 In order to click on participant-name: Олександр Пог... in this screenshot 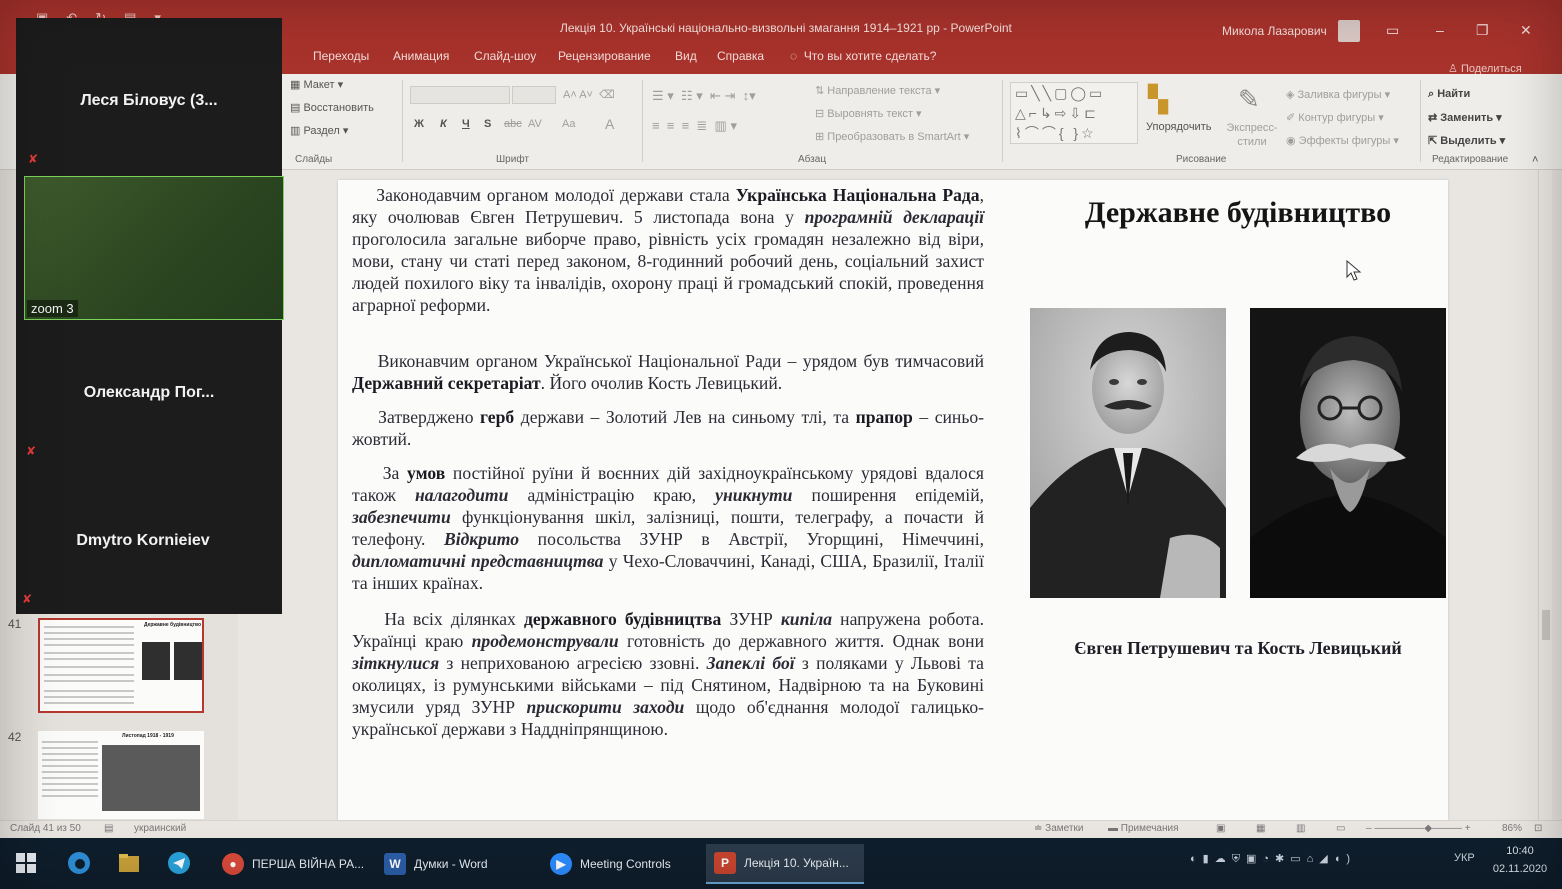, I will do `click(149, 392)`.